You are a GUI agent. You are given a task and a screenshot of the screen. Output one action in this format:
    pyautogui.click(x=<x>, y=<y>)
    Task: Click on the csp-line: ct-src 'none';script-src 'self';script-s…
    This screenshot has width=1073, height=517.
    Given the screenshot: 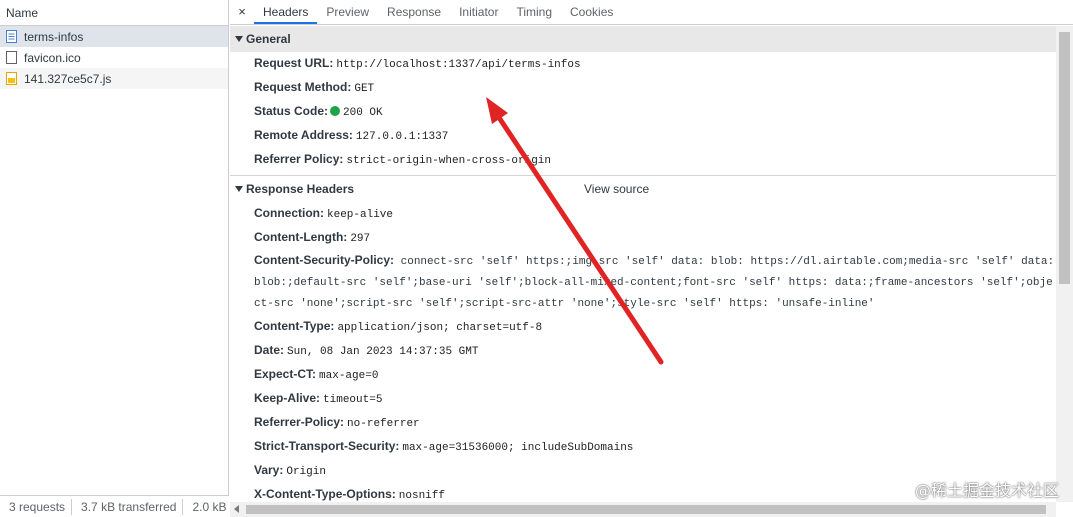 What is the action you would take?
    pyautogui.click(x=564, y=304)
    